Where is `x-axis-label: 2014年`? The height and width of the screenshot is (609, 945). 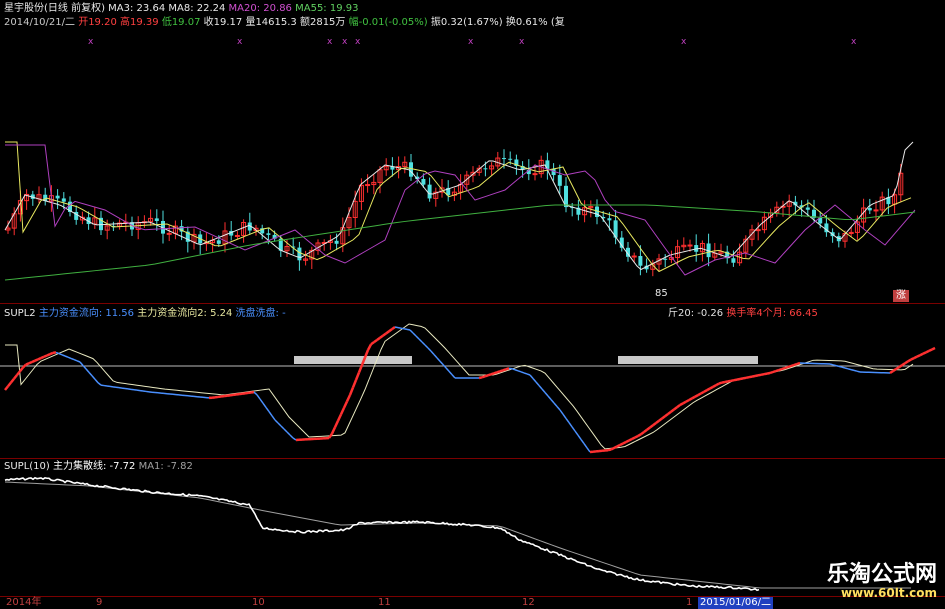 x-axis-label: 2014年 is located at coordinates (24, 602).